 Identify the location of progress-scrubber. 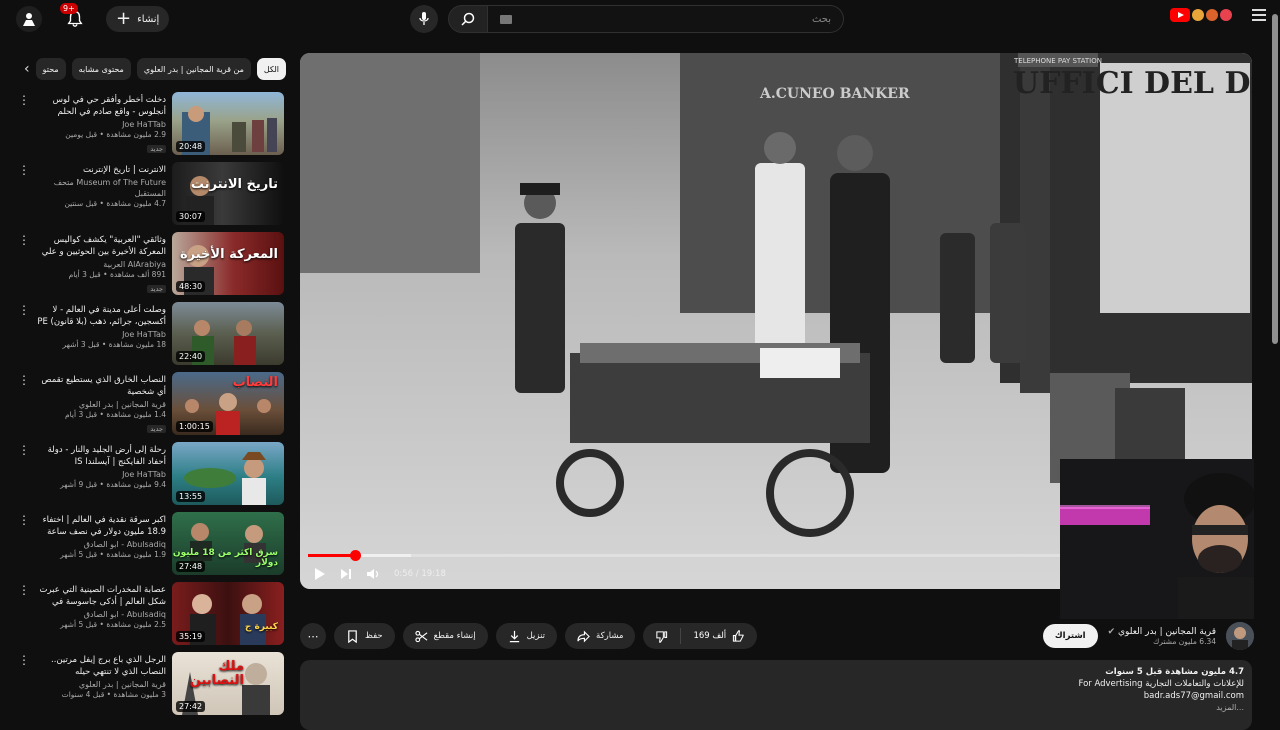
(355, 555).